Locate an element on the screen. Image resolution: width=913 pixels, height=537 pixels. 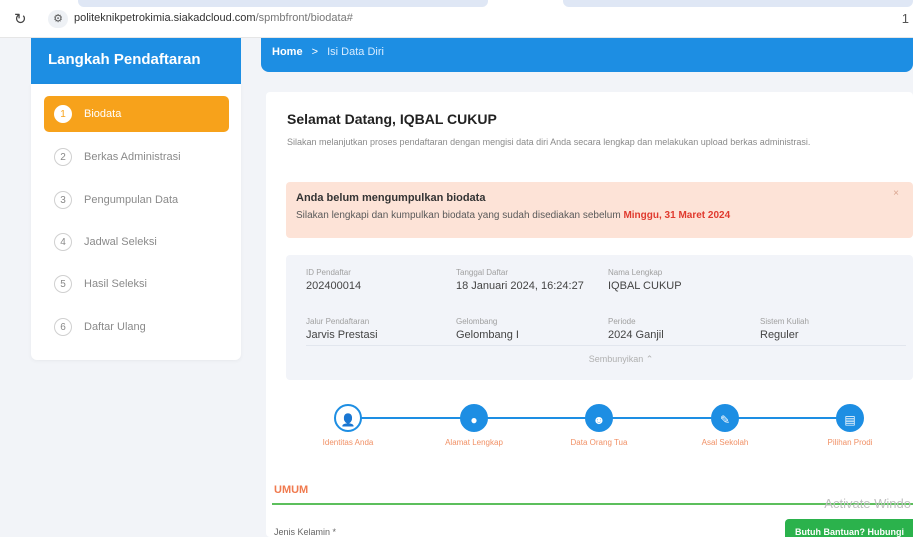
progress-step-alamat: ● Alamat Lengkap is located at coordinates (474, 425).